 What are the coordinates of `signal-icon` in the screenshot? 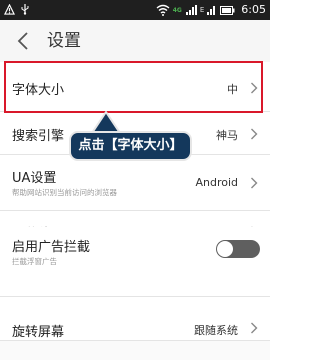 It's located at (191, 10).